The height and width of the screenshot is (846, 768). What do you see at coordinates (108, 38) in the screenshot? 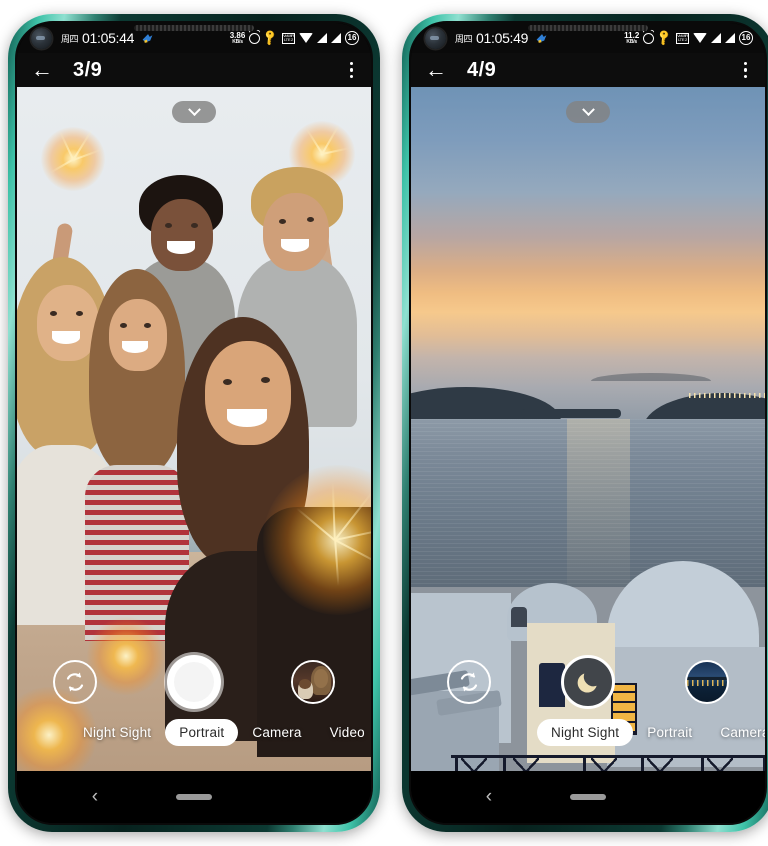
I see `status-clock: 01:05:44` at bounding box center [108, 38].